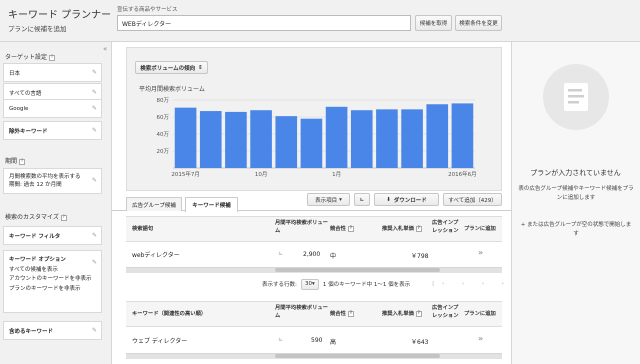 The image size is (640, 364). I want to click on keyword-cell: webディレクター, so click(156, 255).